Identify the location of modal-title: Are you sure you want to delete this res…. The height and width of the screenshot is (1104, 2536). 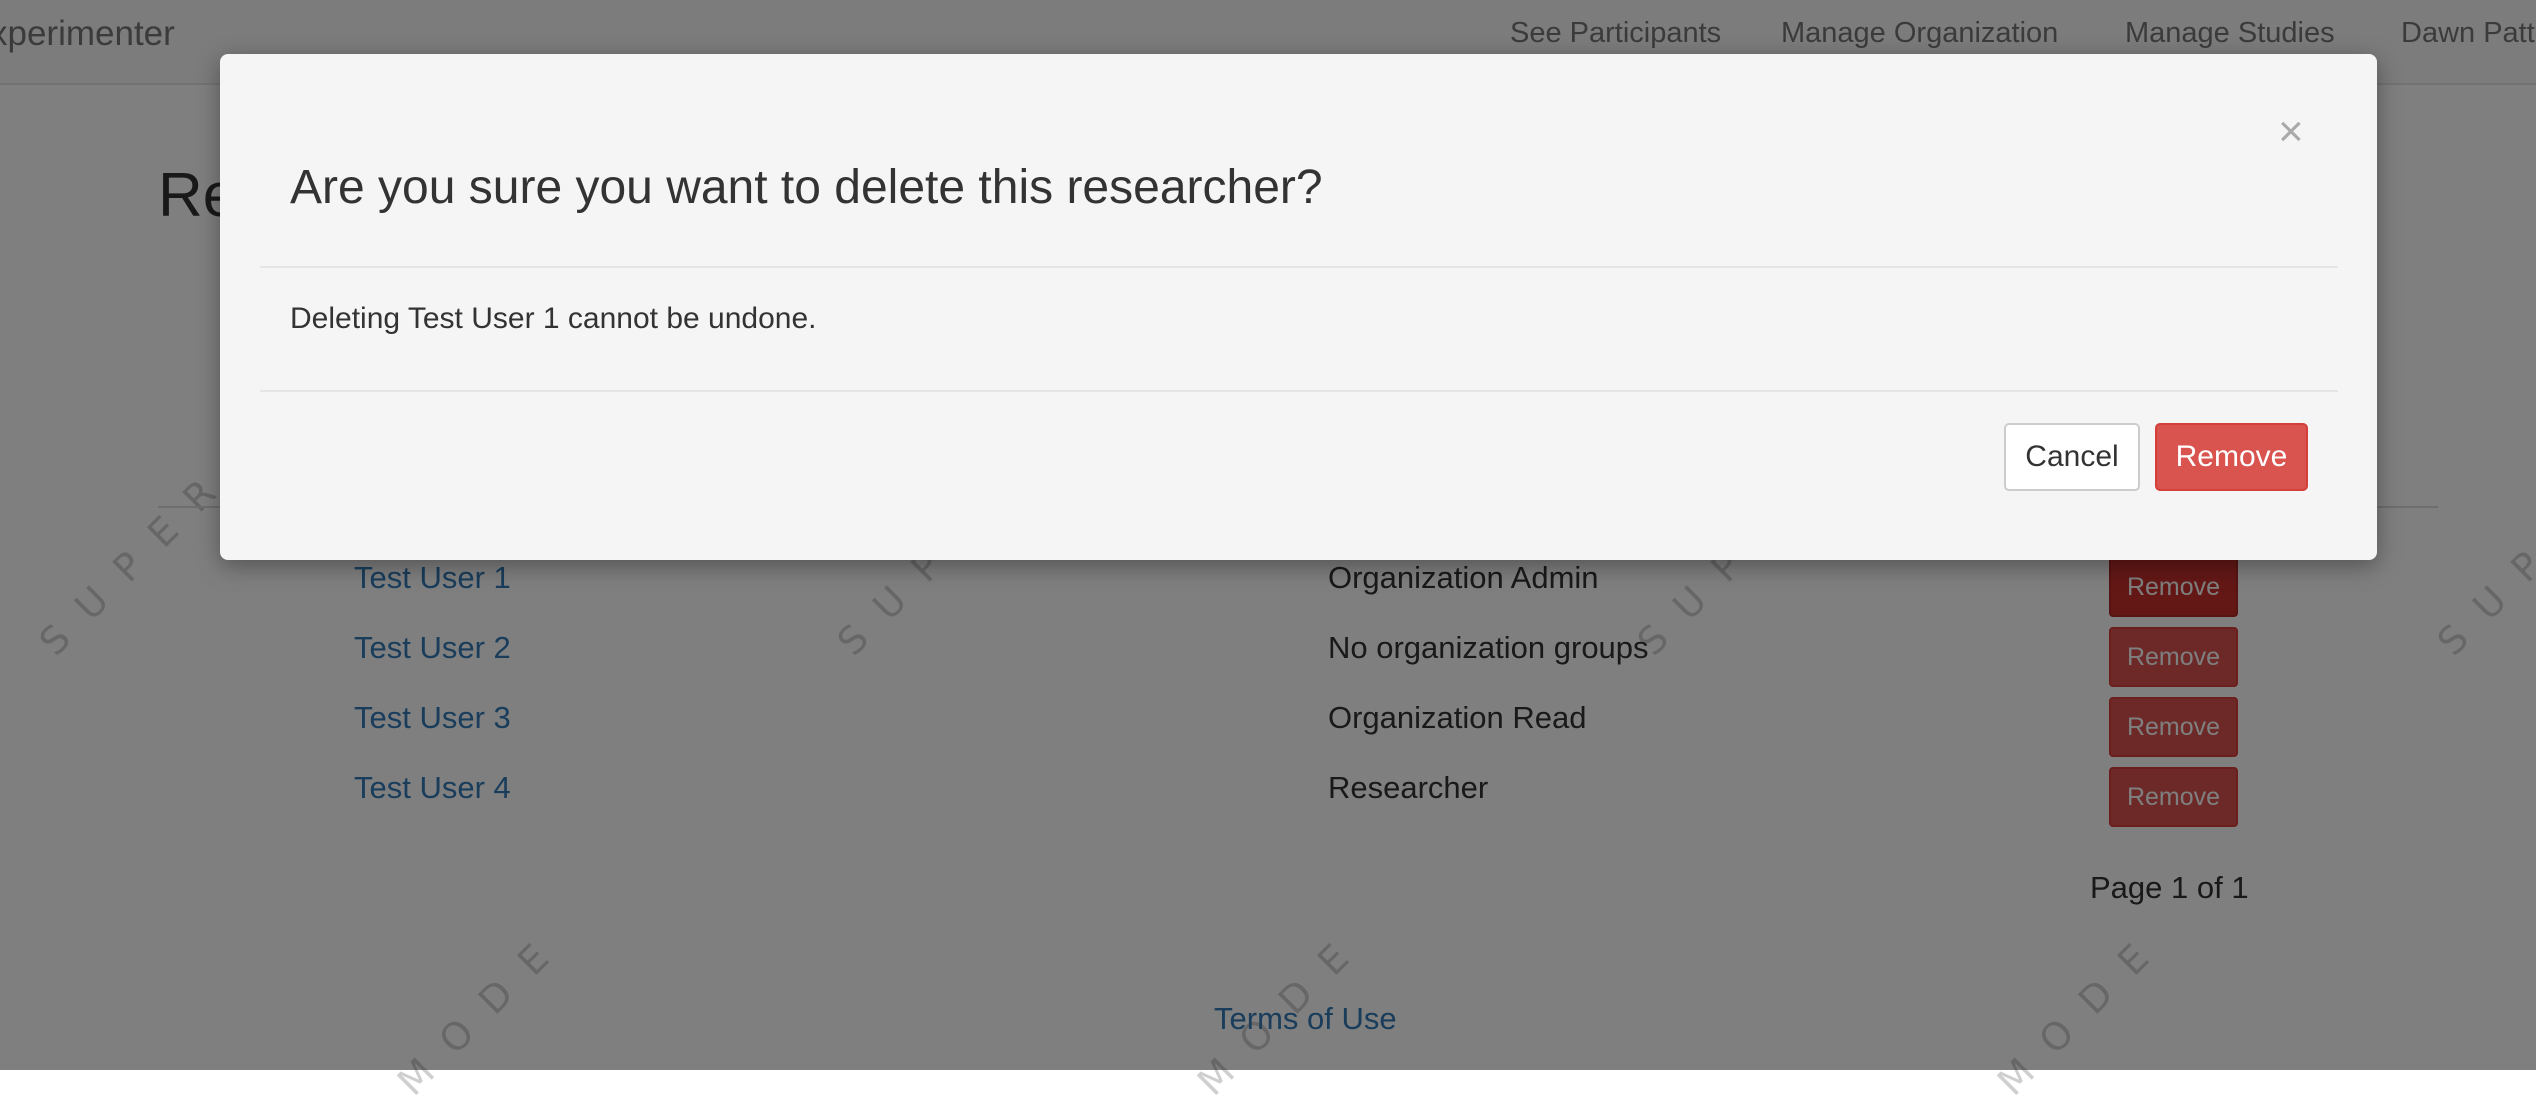
(806, 187).